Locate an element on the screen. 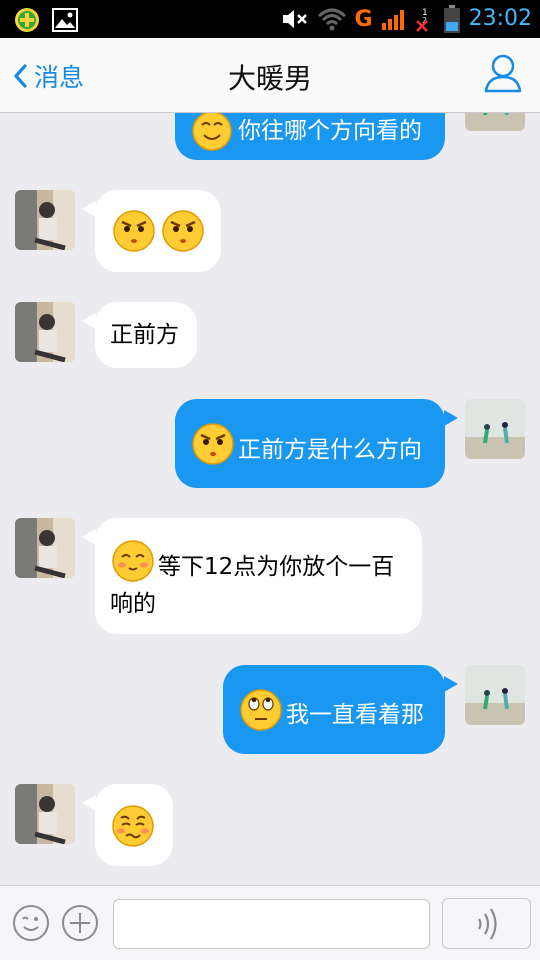 Image resolution: width=540 pixels, height=960 pixels. message-bubble-outgoing: 你往哪个方向看的 is located at coordinates (310, 136).